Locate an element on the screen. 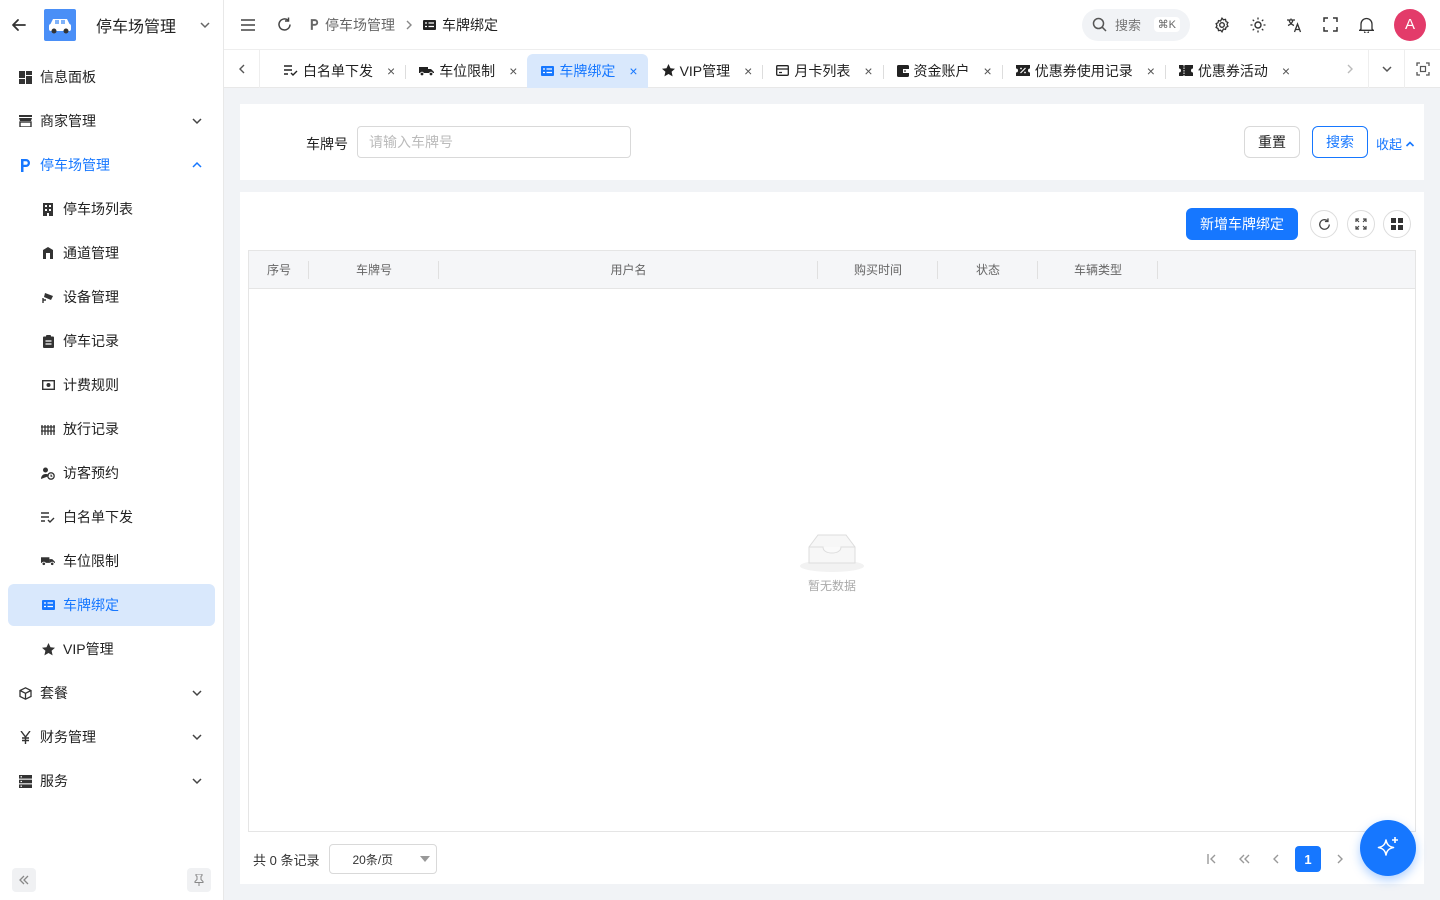 The image size is (1440, 900). translate-icon is located at coordinates (1294, 25).